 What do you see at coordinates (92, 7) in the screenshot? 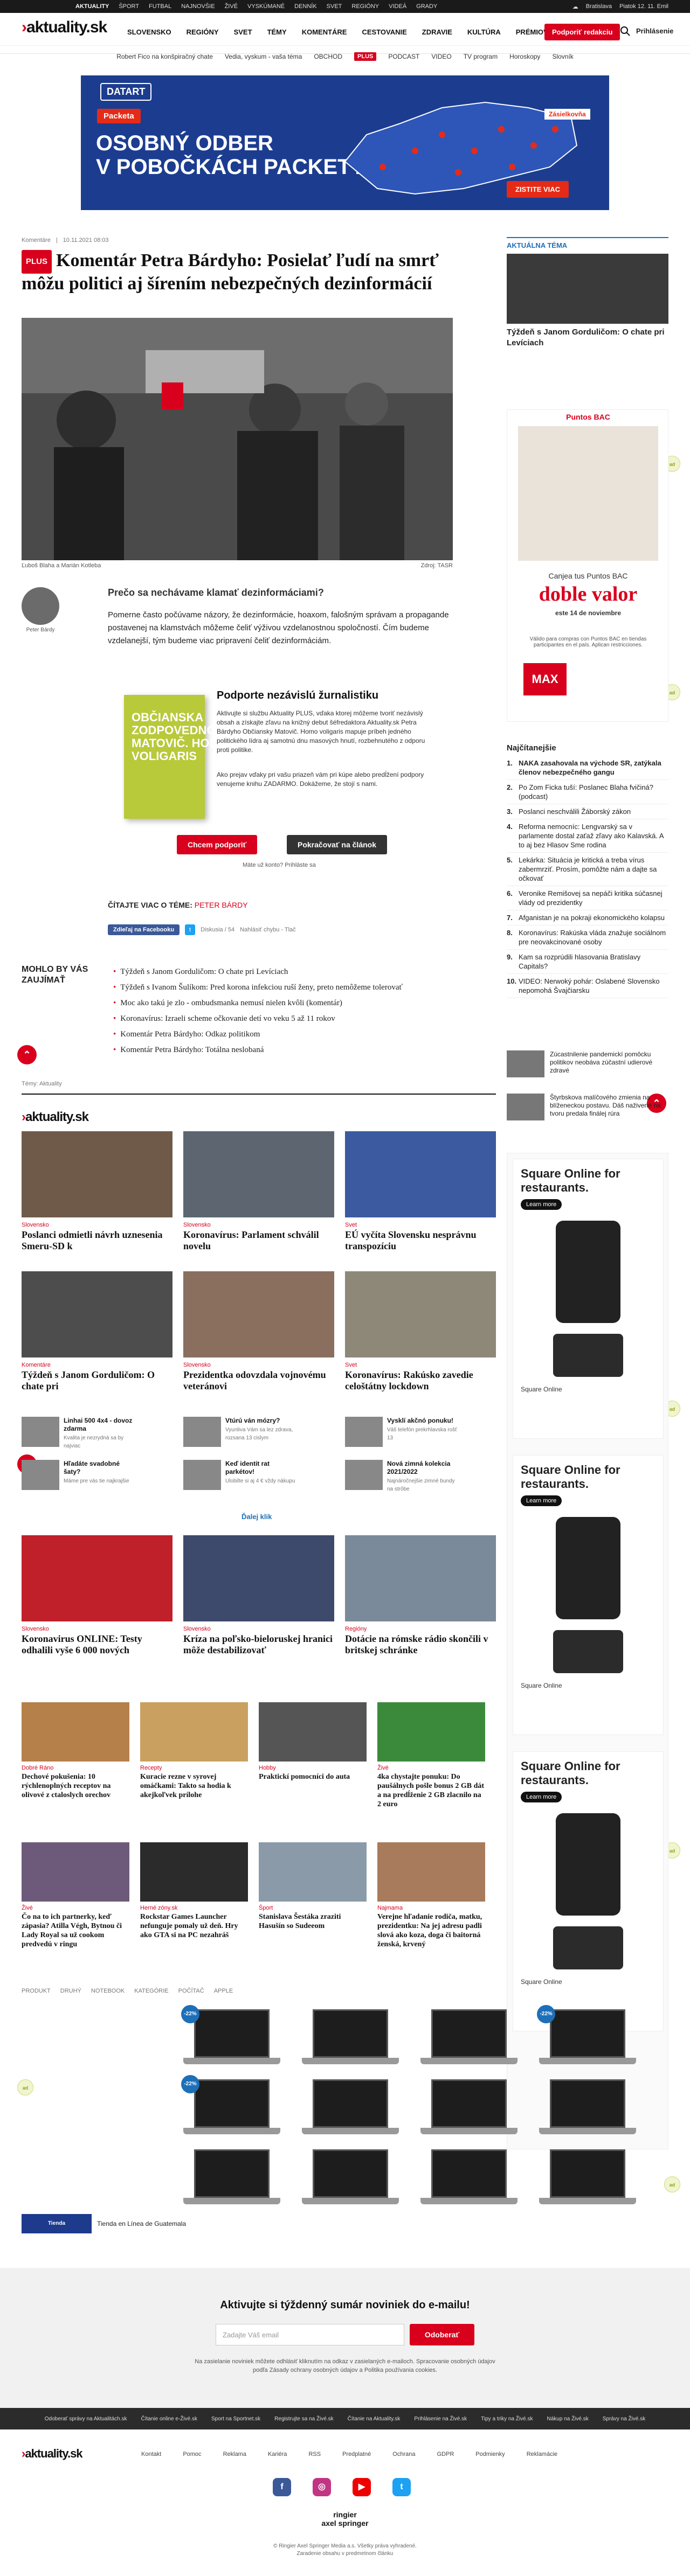
I see `site-link: AKTUALITY` at bounding box center [92, 7].